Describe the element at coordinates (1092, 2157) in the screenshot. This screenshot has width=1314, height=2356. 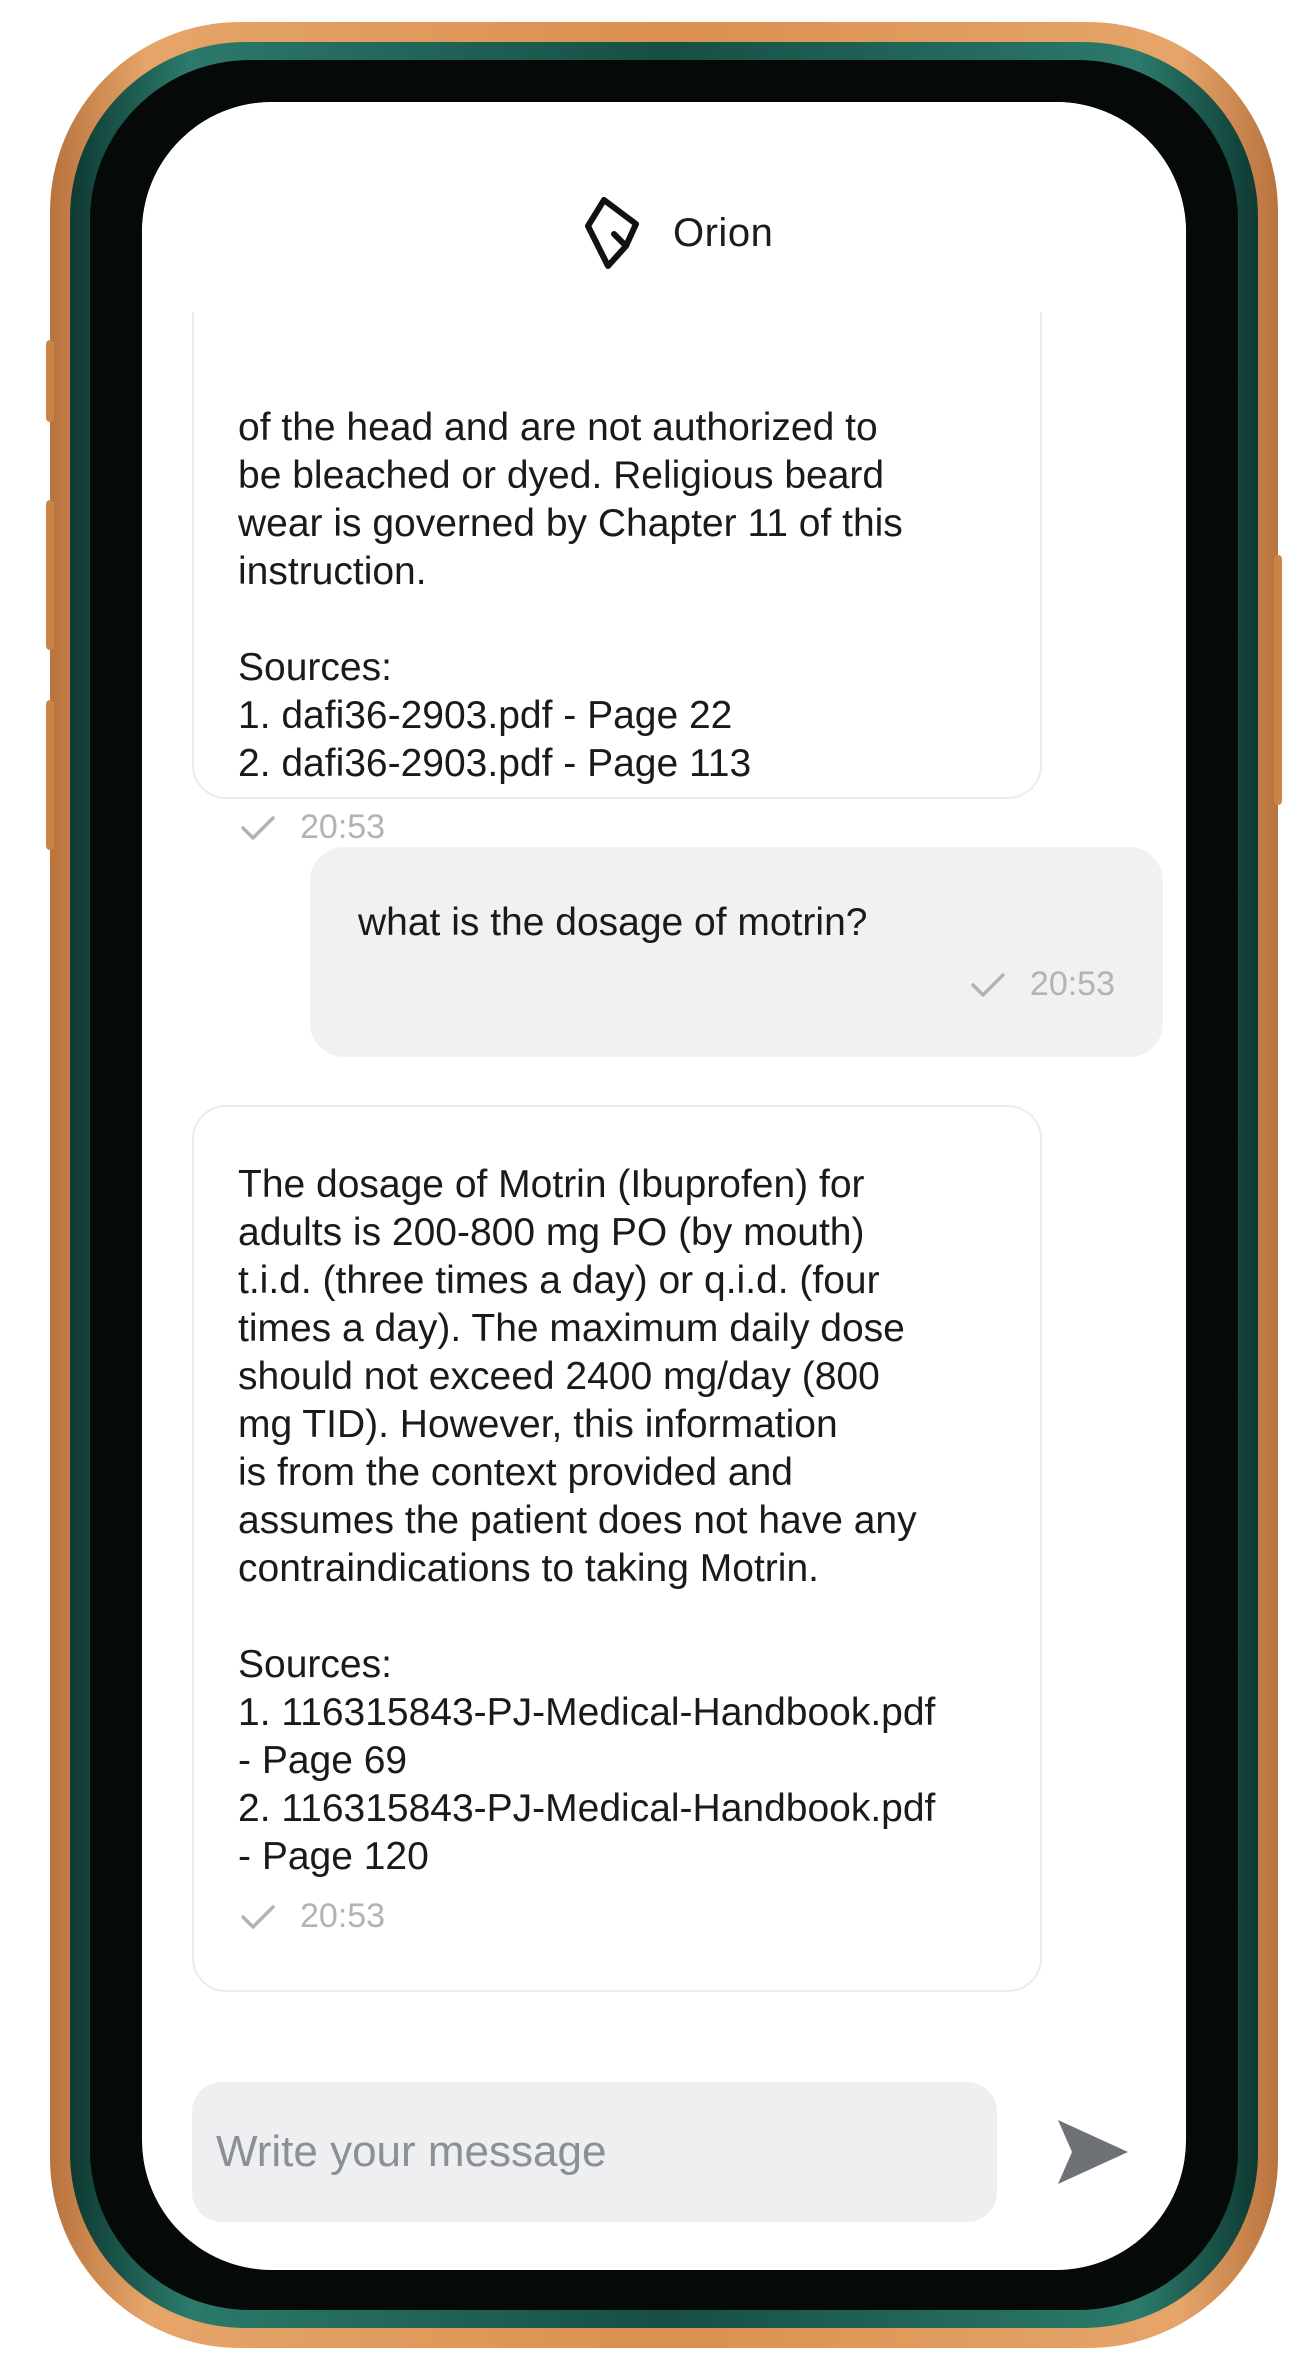
I see `send-icon` at that location.